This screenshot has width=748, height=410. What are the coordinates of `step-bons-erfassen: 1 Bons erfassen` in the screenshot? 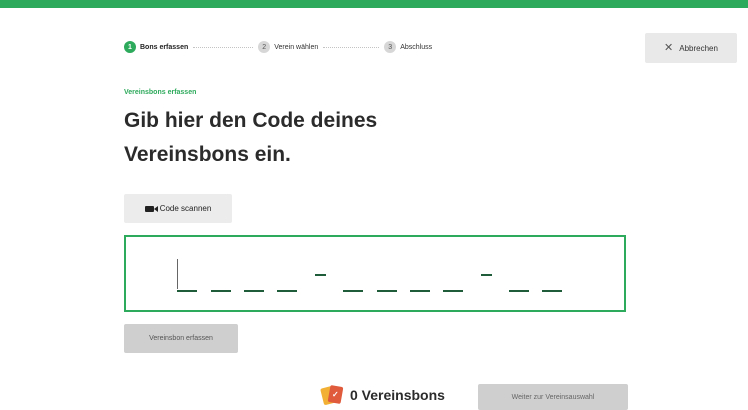 It's located at (156, 47).